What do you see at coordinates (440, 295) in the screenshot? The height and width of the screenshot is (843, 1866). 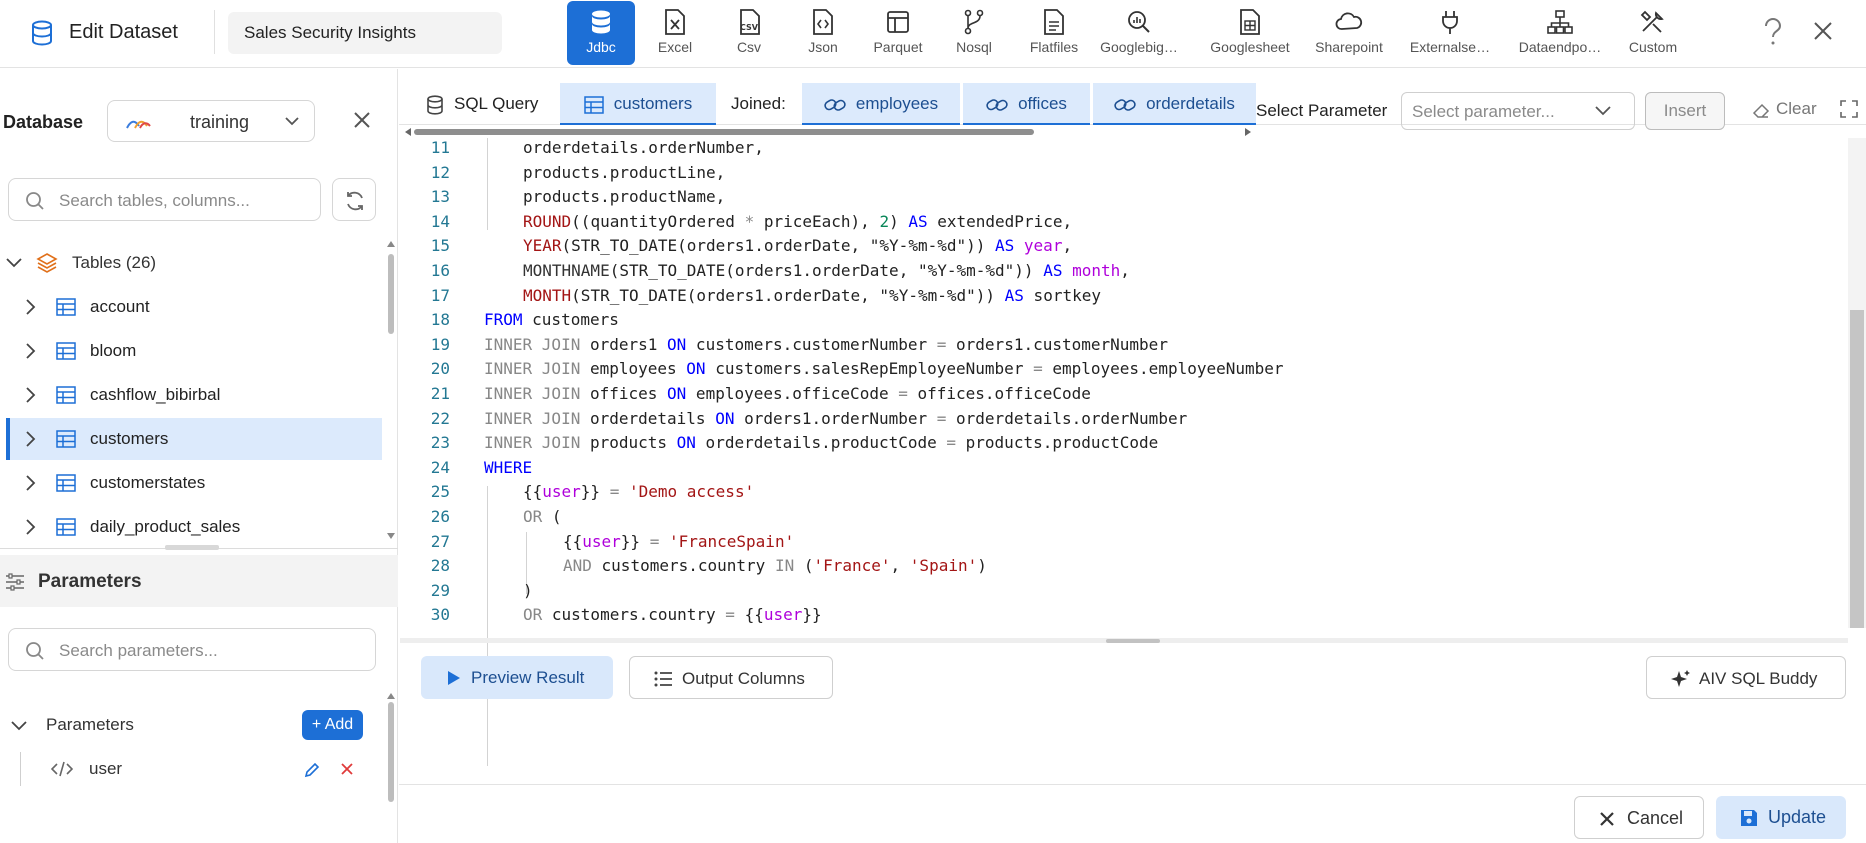 I see `line-number: 17` at bounding box center [440, 295].